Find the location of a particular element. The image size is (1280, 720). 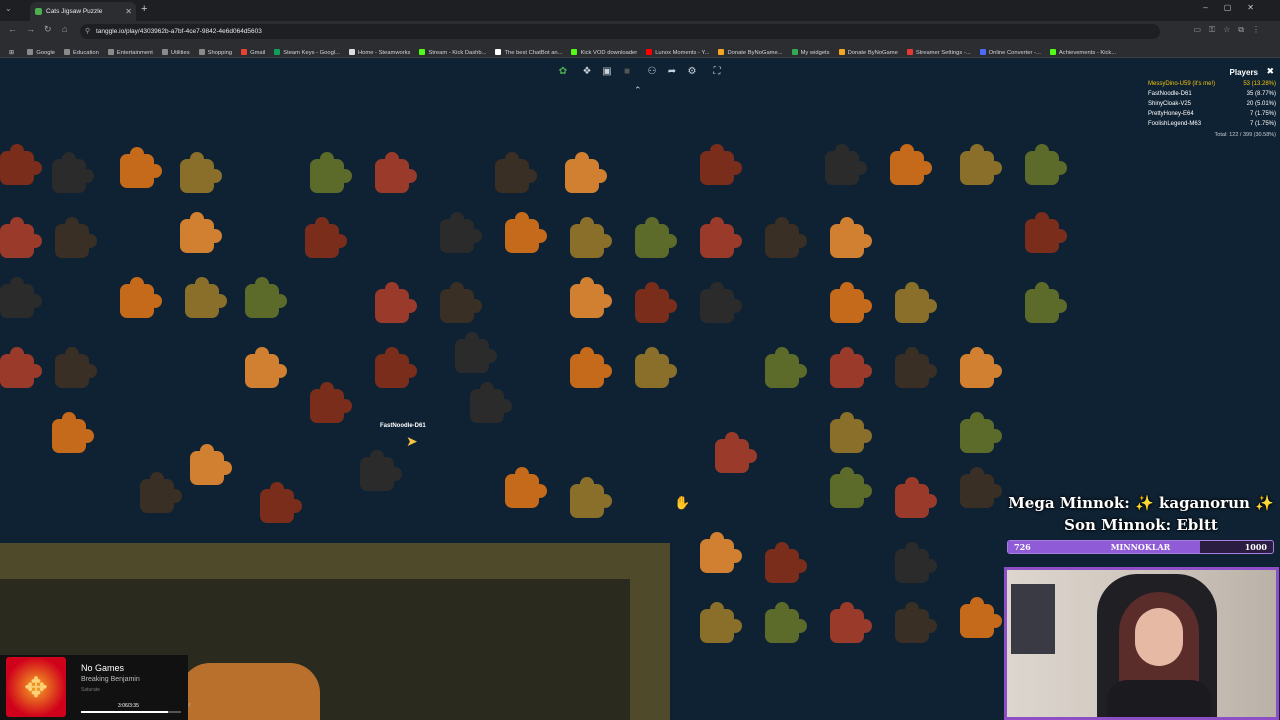

bookmark-item: Donate ByNoGame is located at coordinates (868, 51).